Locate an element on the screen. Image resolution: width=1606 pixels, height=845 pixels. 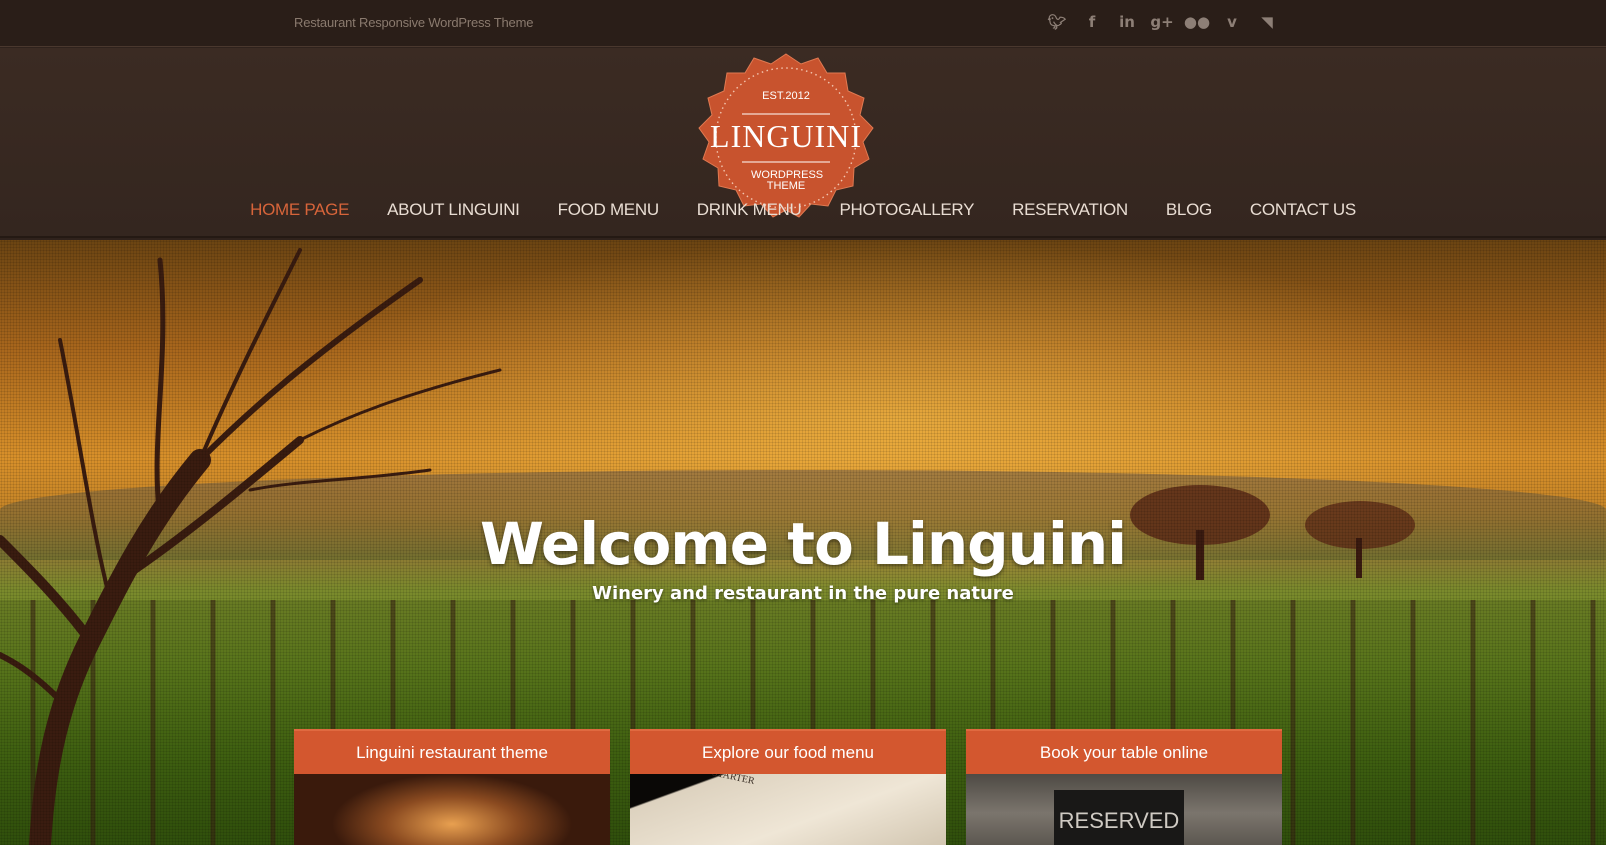
reserved-sign-text: RESERVED is located at coordinates (1119, 817).